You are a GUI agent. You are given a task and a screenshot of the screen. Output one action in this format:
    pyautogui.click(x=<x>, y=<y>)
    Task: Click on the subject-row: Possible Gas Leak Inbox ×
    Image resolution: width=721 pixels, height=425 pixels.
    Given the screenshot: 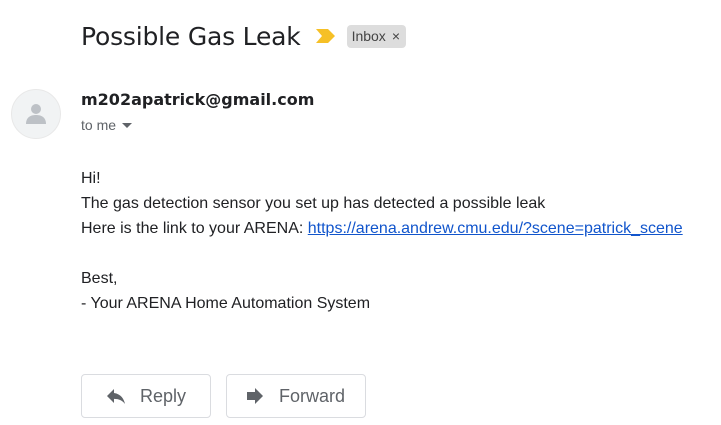 What is the action you would take?
    pyautogui.click(x=243, y=36)
    